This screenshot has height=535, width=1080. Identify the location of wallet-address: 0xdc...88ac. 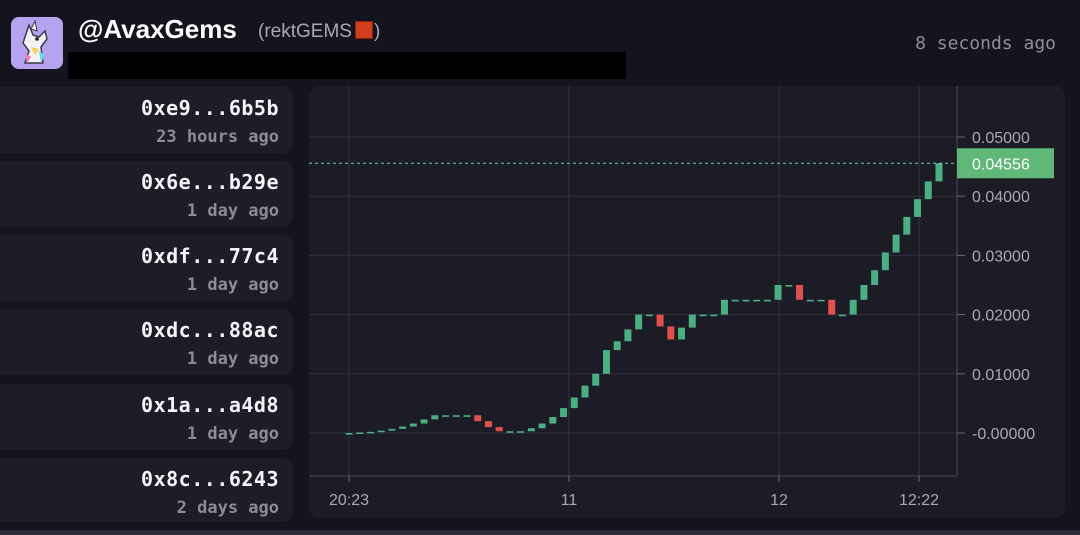
(210, 330).